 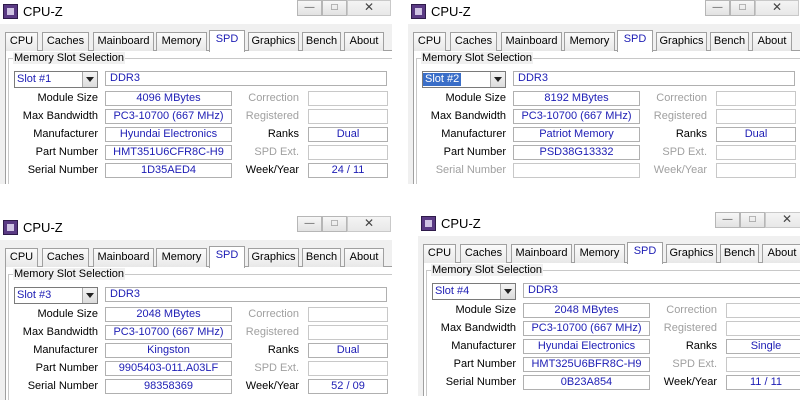 I want to click on slot-select: Slot #3, so click(x=56, y=295).